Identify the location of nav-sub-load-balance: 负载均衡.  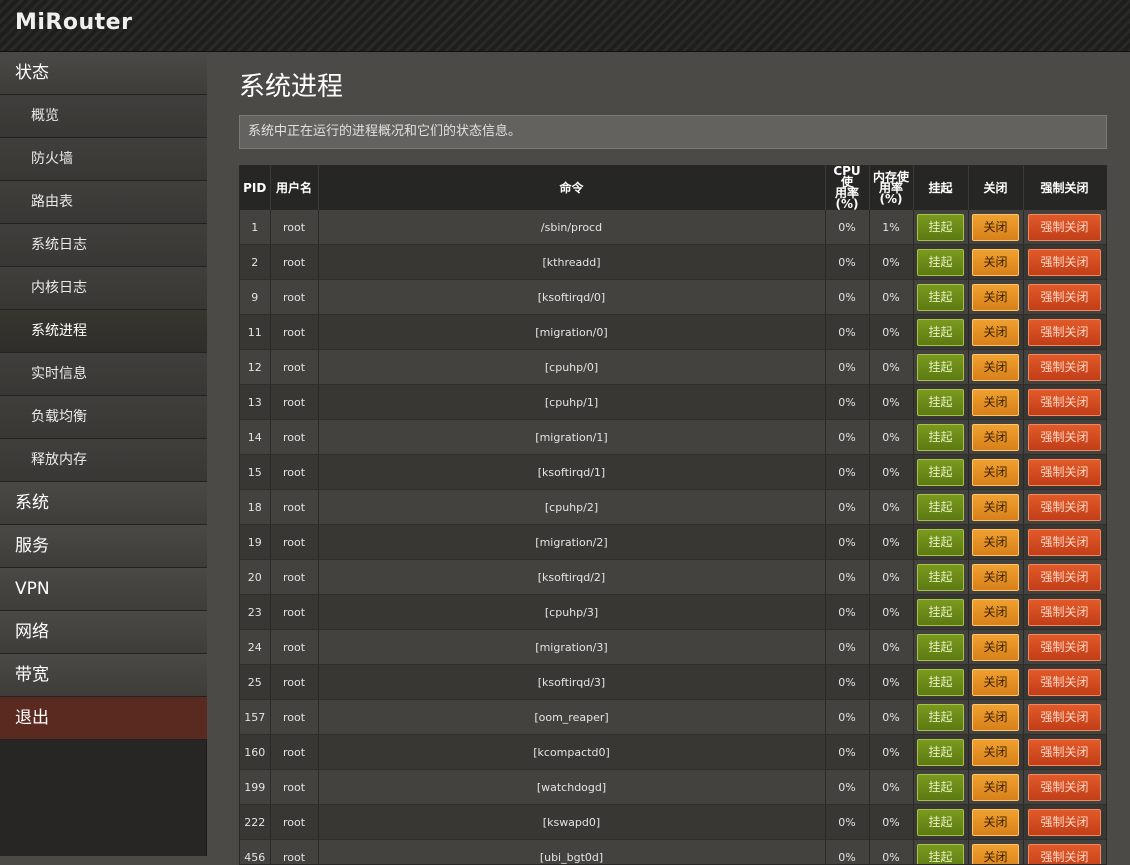
(103, 417).